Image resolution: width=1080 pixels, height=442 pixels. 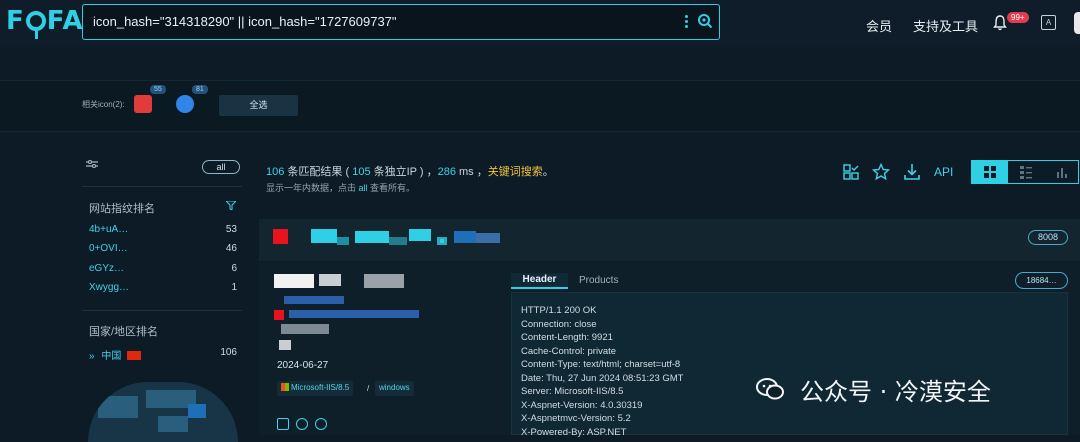 I want to click on favicon-red, so click(x=143, y=104).